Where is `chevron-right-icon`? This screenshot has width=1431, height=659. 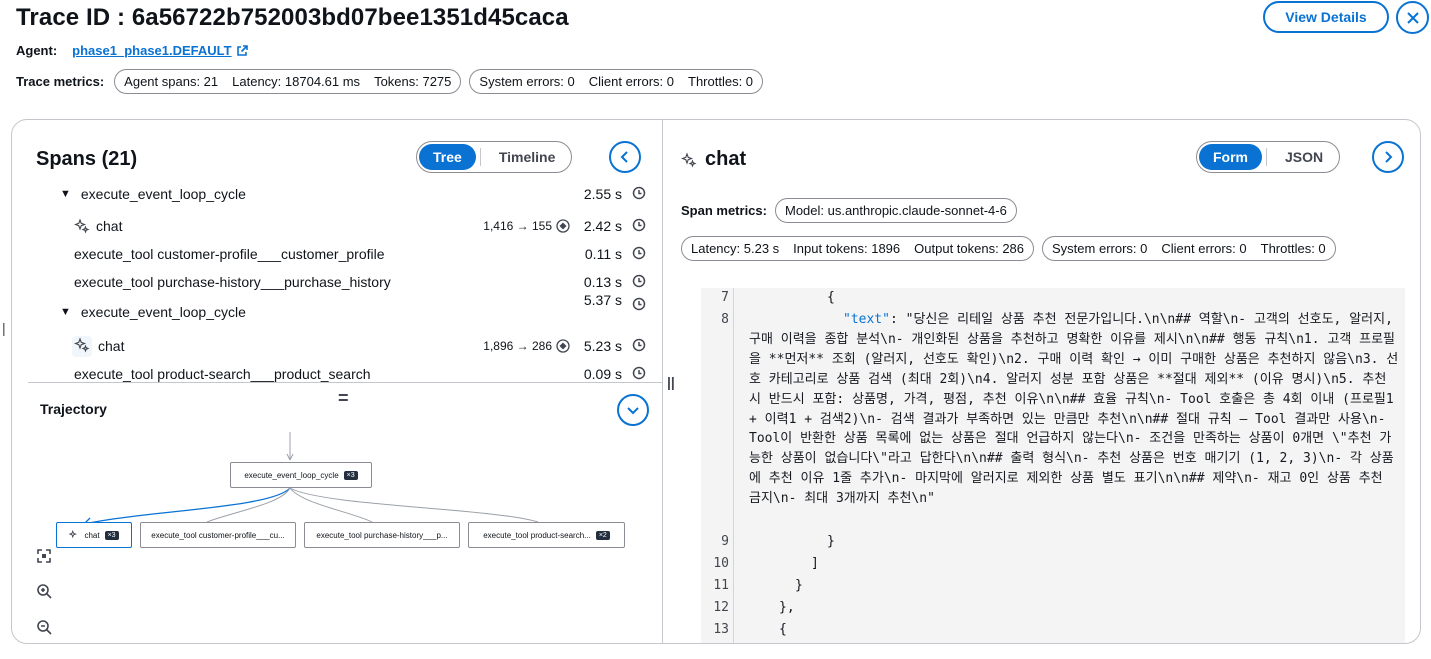
chevron-right-icon is located at coordinates (1389, 157).